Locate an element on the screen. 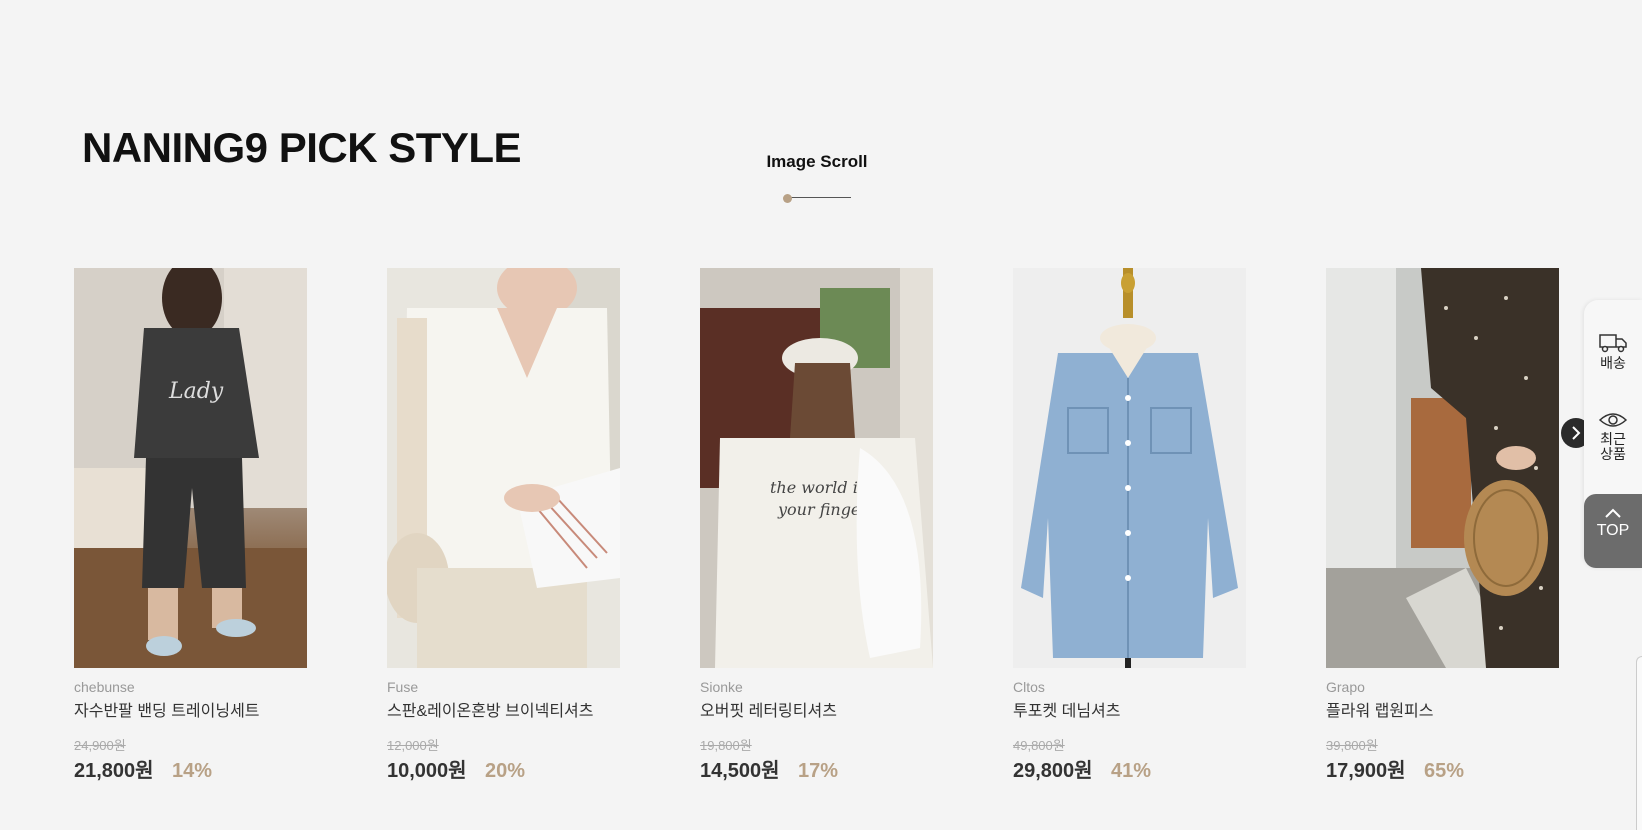 Image resolution: width=1642 pixels, height=830 pixels. price-row: 14,500원 17% is located at coordinates (816, 771).